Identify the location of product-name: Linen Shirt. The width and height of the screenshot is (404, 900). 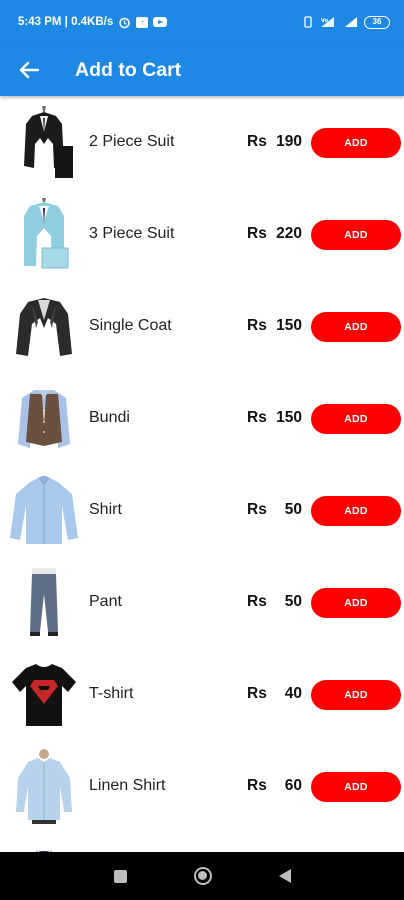
(127, 785).